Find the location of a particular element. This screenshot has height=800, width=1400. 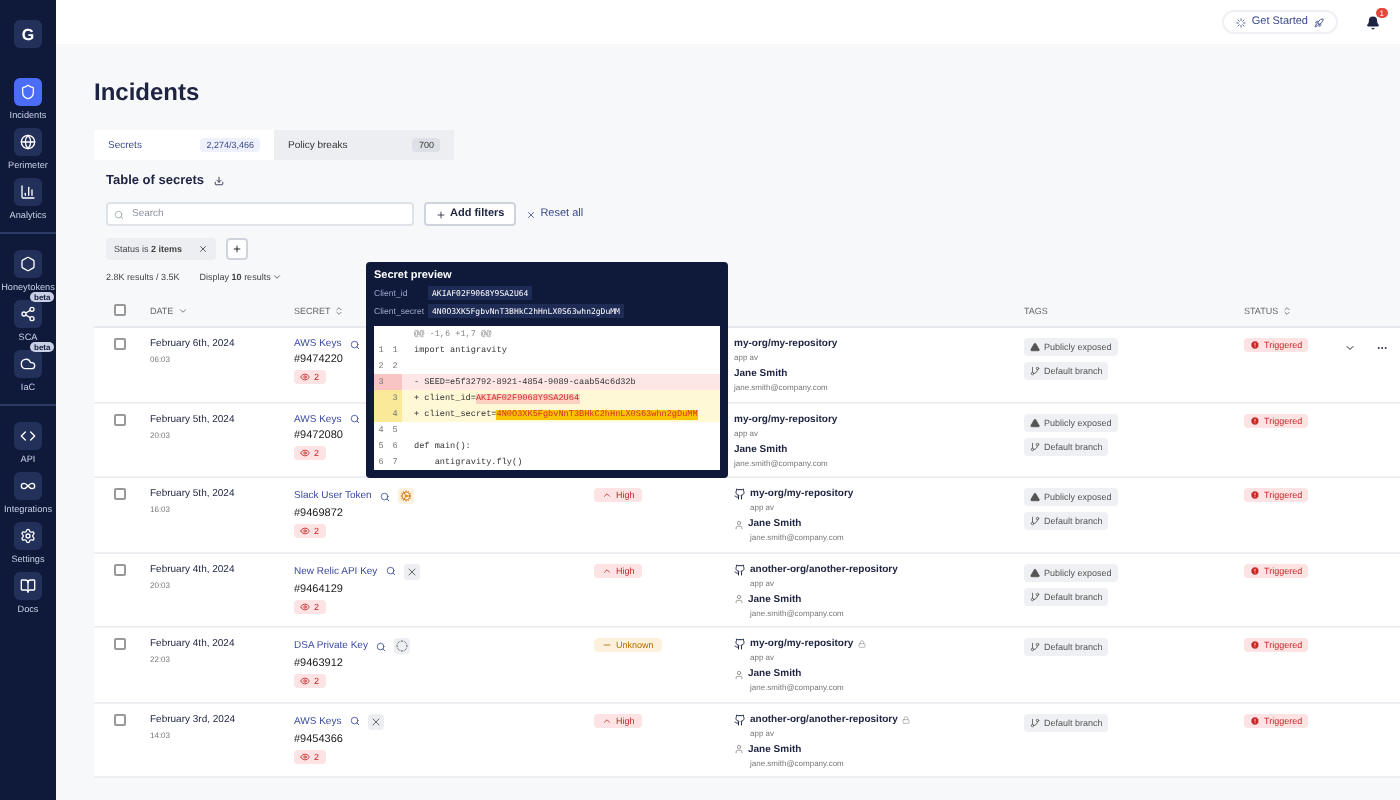

shield-icon is located at coordinates (28, 92).